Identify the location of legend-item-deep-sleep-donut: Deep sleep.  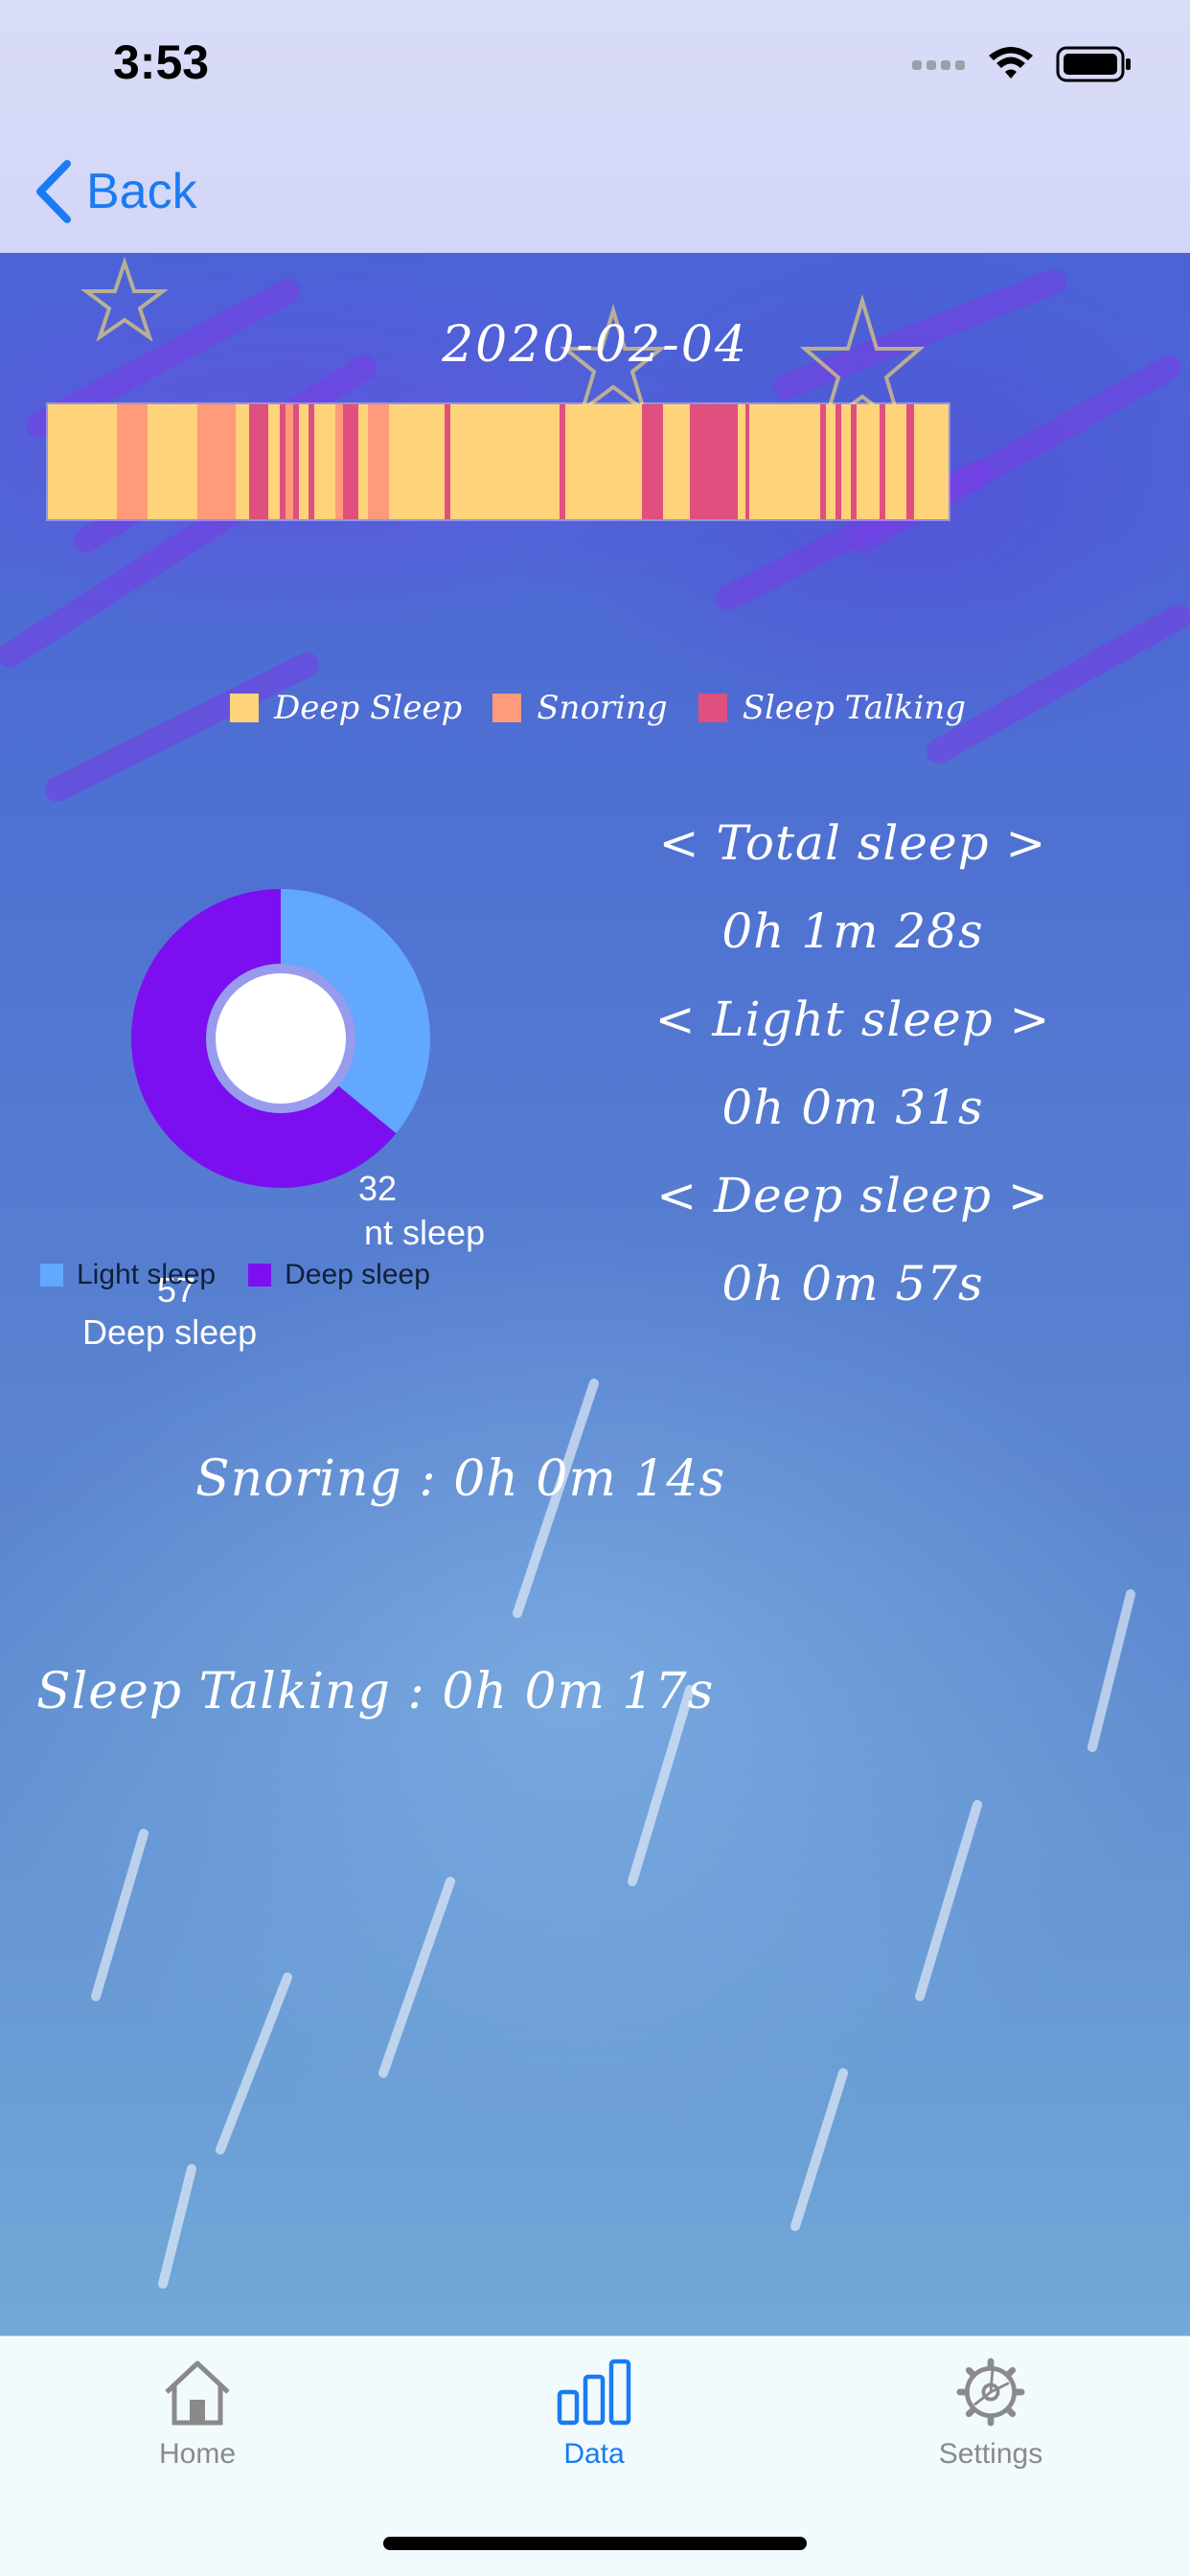
(339, 1275).